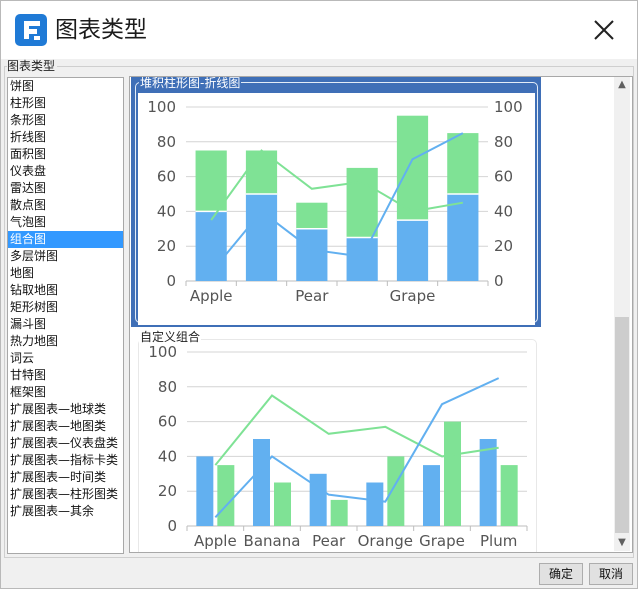 This screenshot has height=589, width=638. What do you see at coordinates (65, 460) in the screenshot?
I see `chart-type-item: 扩展图表—指标卡类` at bounding box center [65, 460].